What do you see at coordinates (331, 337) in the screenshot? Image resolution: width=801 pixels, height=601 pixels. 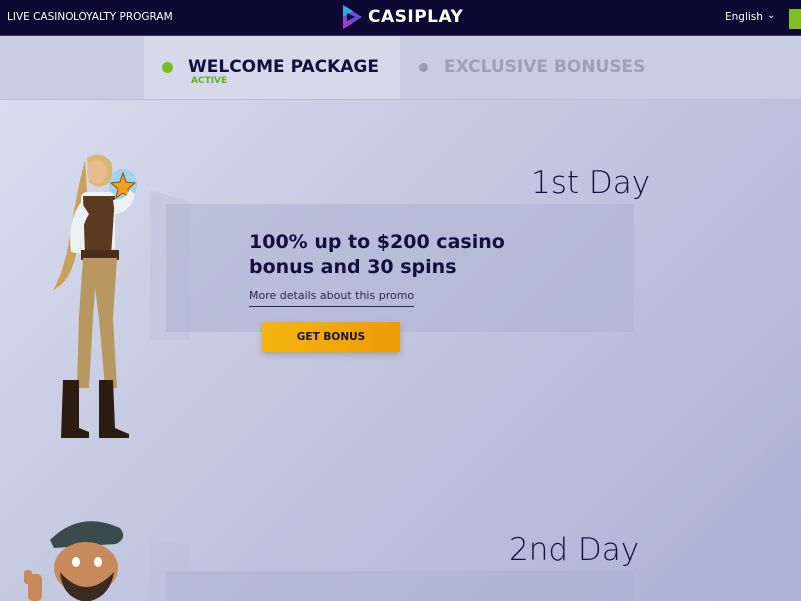 I see `get-bonus-button: GET BONUS` at bounding box center [331, 337].